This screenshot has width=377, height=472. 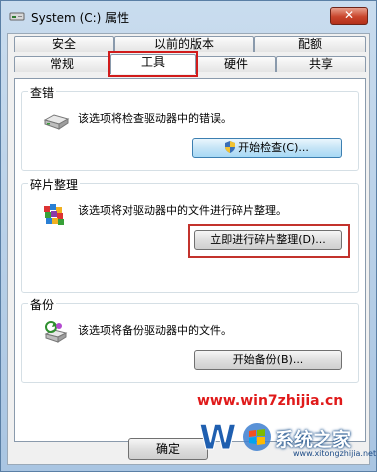 I want to click on group-title: 查错, so click(x=42, y=92).